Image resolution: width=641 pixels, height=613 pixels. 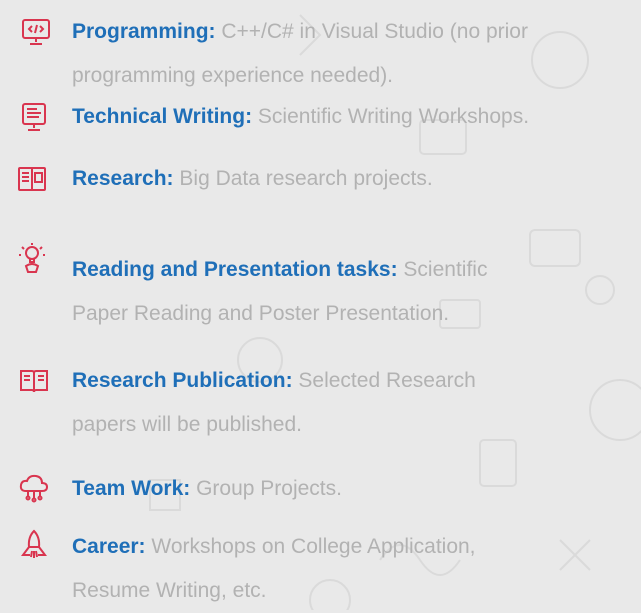 I want to click on item-label: Team Work:, so click(x=131, y=488).